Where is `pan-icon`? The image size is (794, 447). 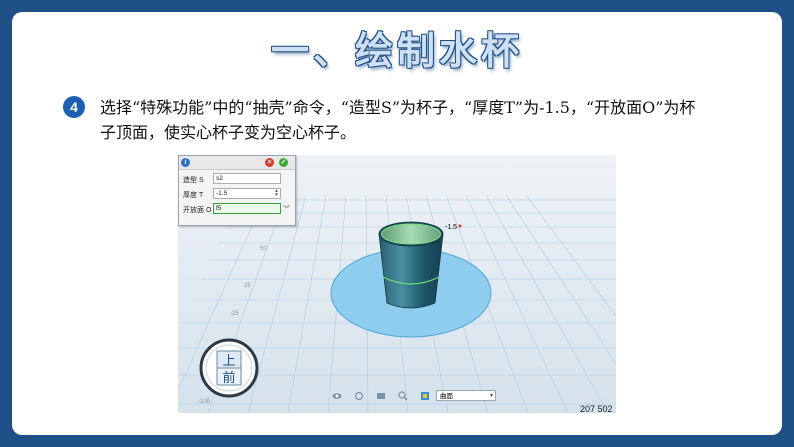
pan-icon is located at coordinates (381, 396).